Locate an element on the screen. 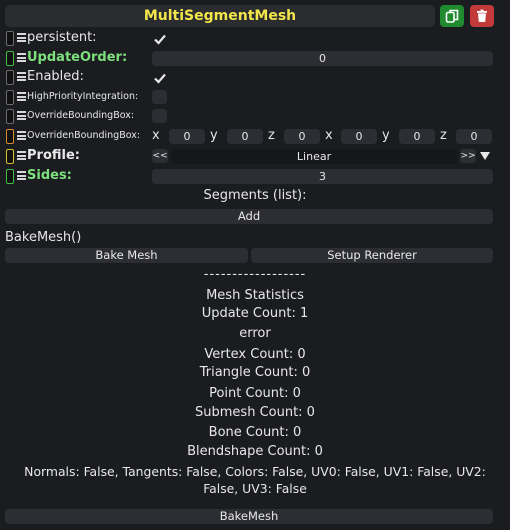 The image size is (510, 530). field-row-updateorder: UpdateOrder: 0 is located at coordinates (255, 58).